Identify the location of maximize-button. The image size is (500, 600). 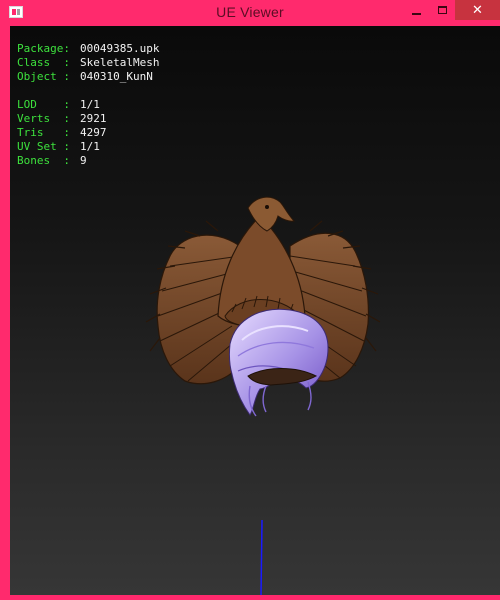
(442, 10).